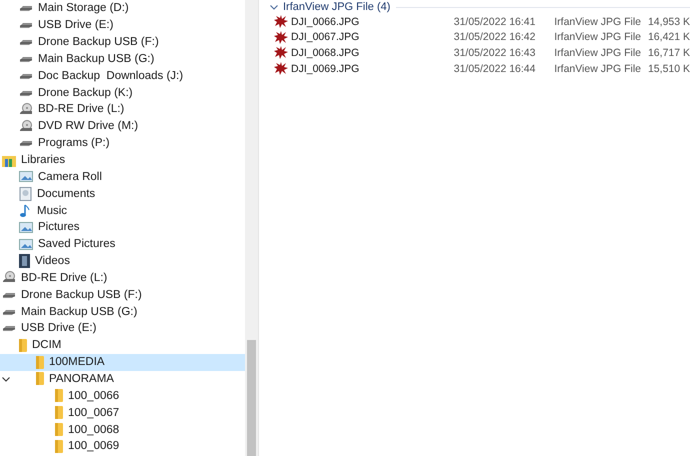  What do you see at coordinates (122, 446) in the screenshot?
I see `tree-item: 100_0069` at bounding box center [122, 446].